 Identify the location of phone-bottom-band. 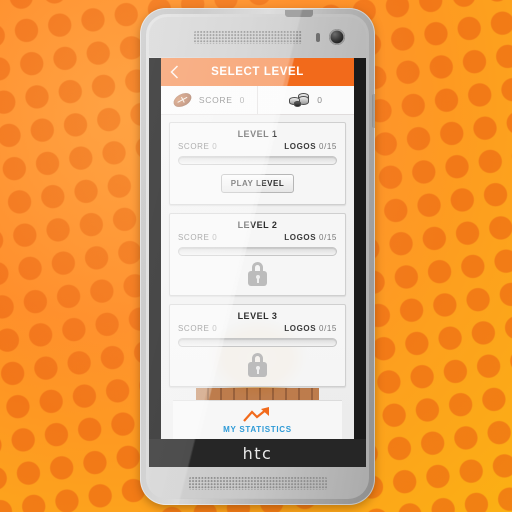
(257, 482).